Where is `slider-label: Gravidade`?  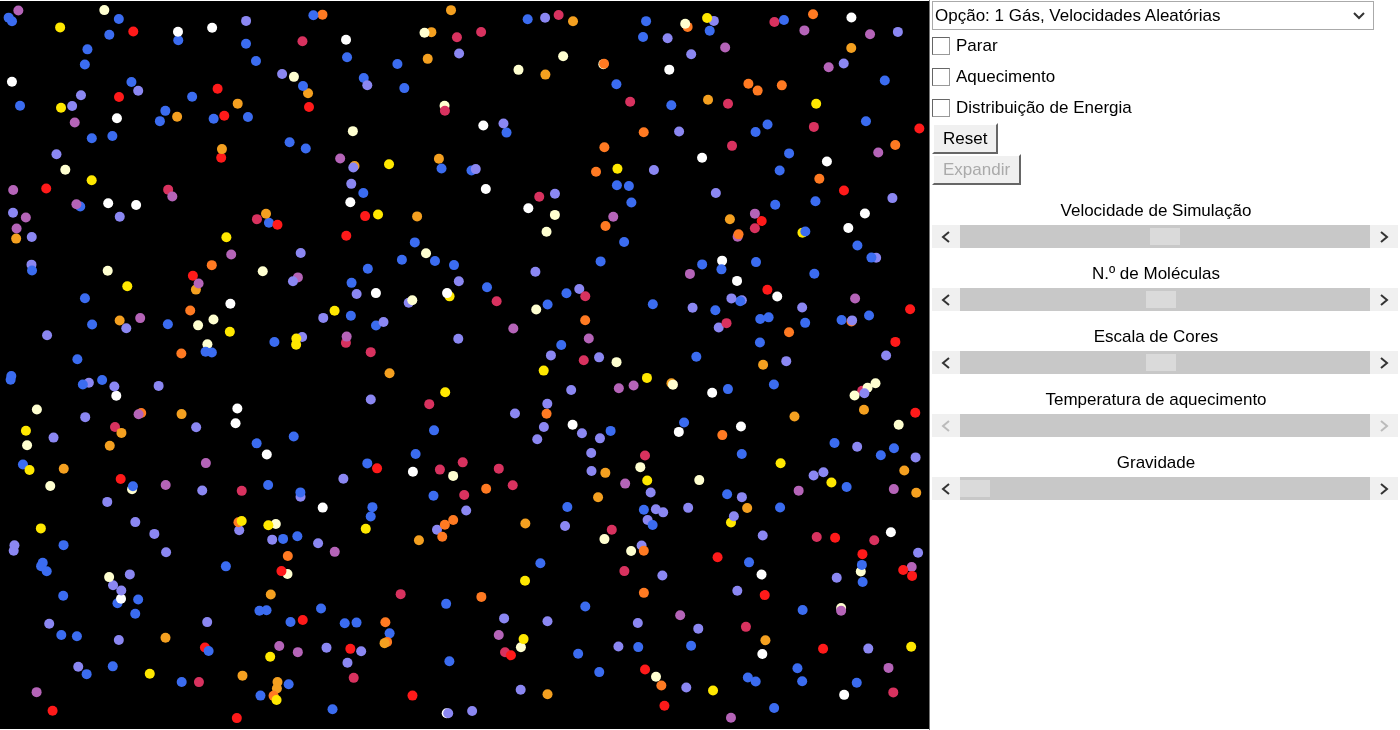 slider-label: Gravidade is located at coordinates (1156, 463).